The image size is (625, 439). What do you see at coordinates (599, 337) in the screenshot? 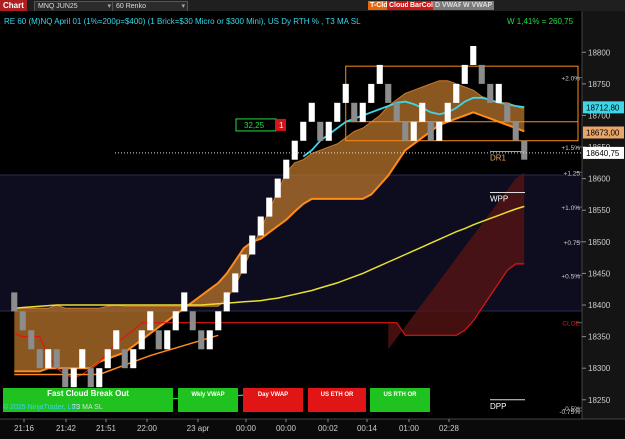
I see `y-tick-label: 18350` at bounding box center [599, 337].